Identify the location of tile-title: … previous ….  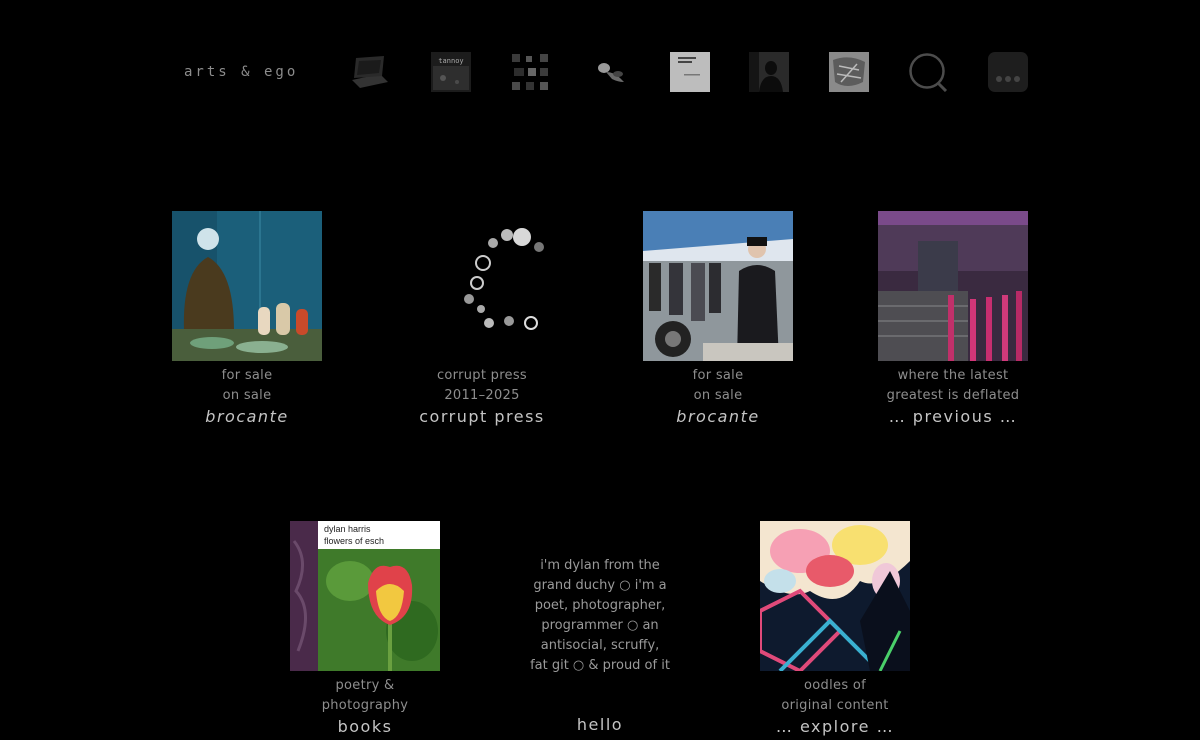
(953, 416).